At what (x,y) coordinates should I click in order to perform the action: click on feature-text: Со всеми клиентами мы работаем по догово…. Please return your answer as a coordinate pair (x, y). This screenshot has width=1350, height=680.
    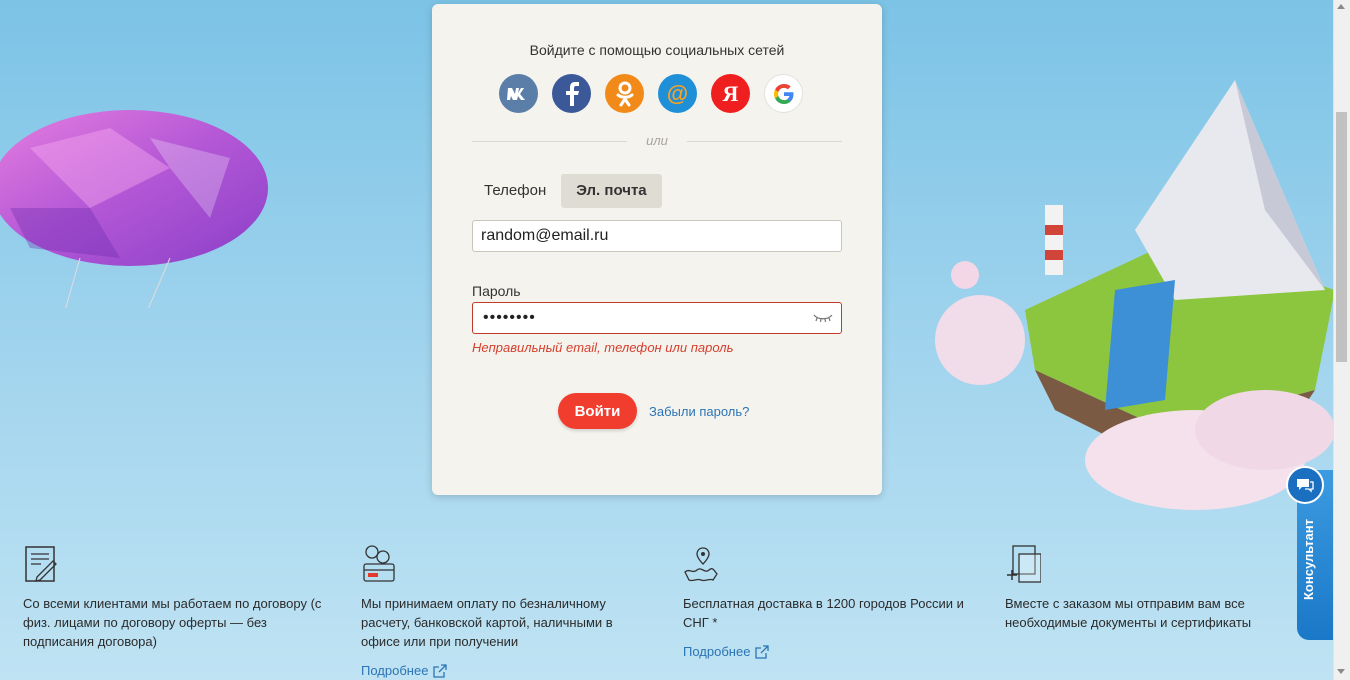
    Looking at the image, I should click on (172, 622).